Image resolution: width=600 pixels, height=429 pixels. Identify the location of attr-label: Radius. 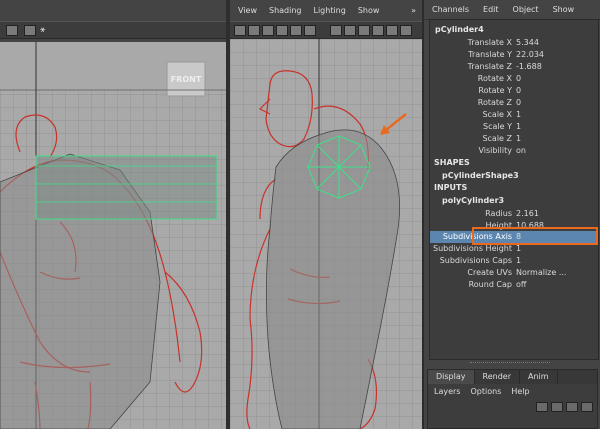
(498, 213).